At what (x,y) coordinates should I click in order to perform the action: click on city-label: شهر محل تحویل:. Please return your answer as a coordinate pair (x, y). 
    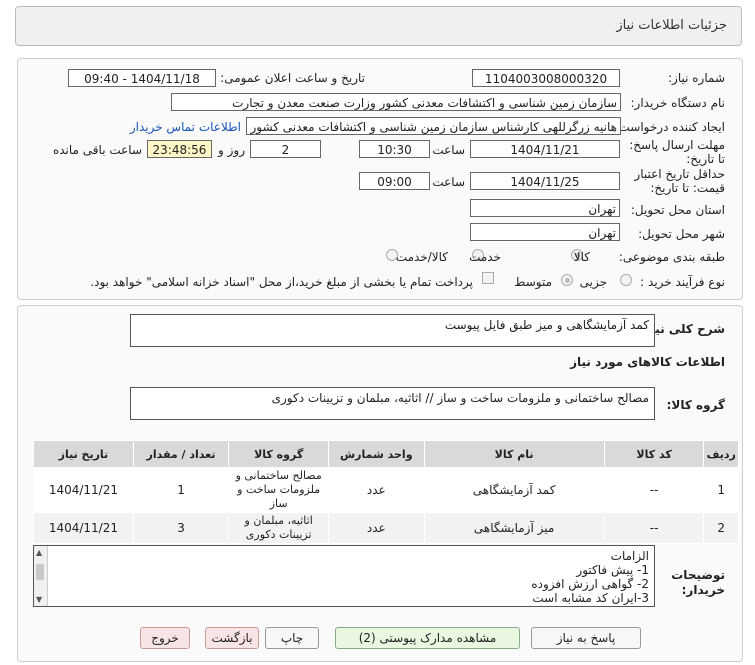
    Looking at the image, I should click on (681, 234).